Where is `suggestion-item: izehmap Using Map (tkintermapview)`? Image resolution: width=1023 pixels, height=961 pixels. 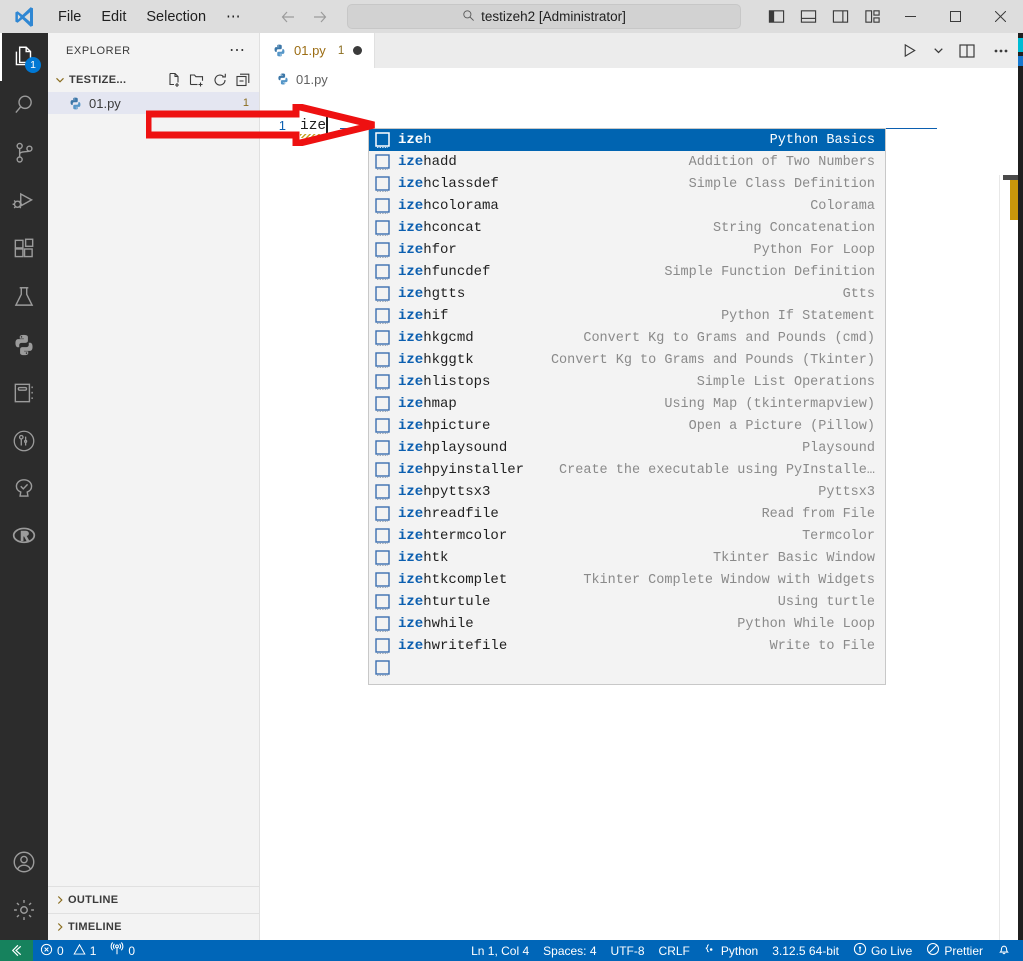
suggestion-item: izehmap Using Map (tkintermapview) is located at coordinates (627, 404).